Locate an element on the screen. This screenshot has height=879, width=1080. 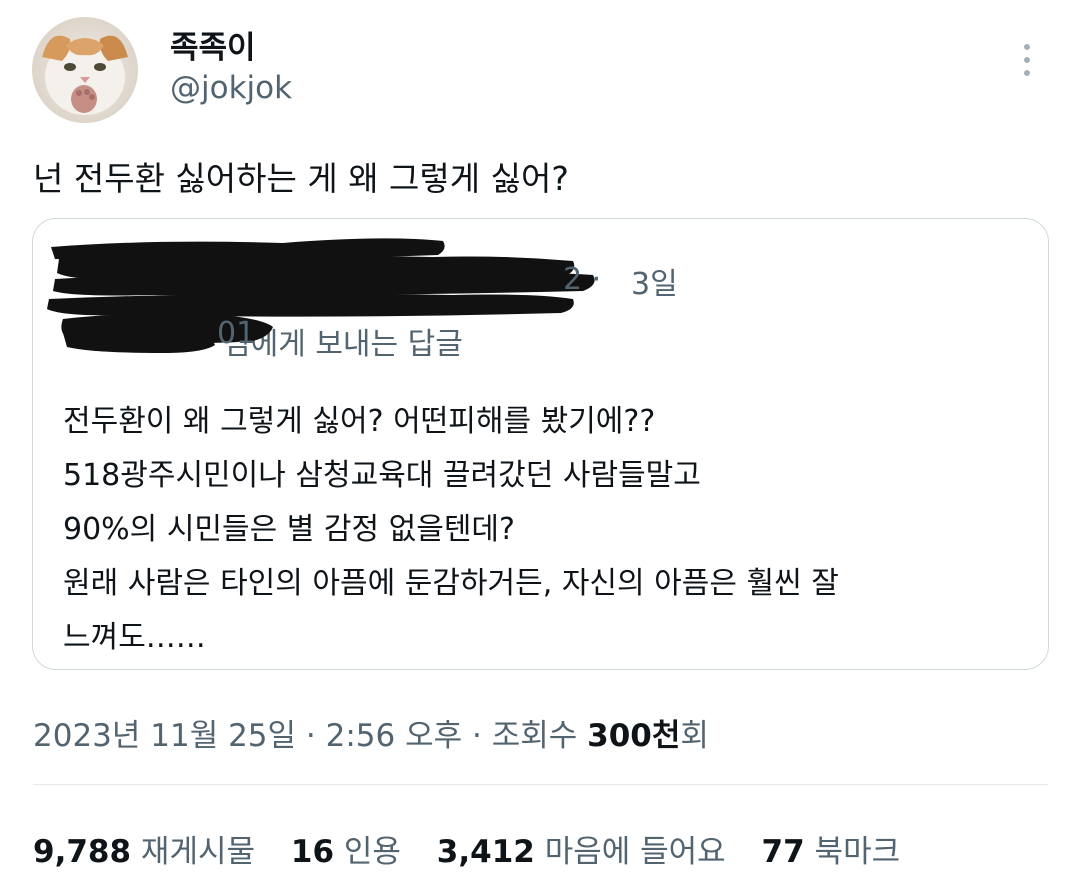
display-name: 족족이 is located at coordinates (213, 44).